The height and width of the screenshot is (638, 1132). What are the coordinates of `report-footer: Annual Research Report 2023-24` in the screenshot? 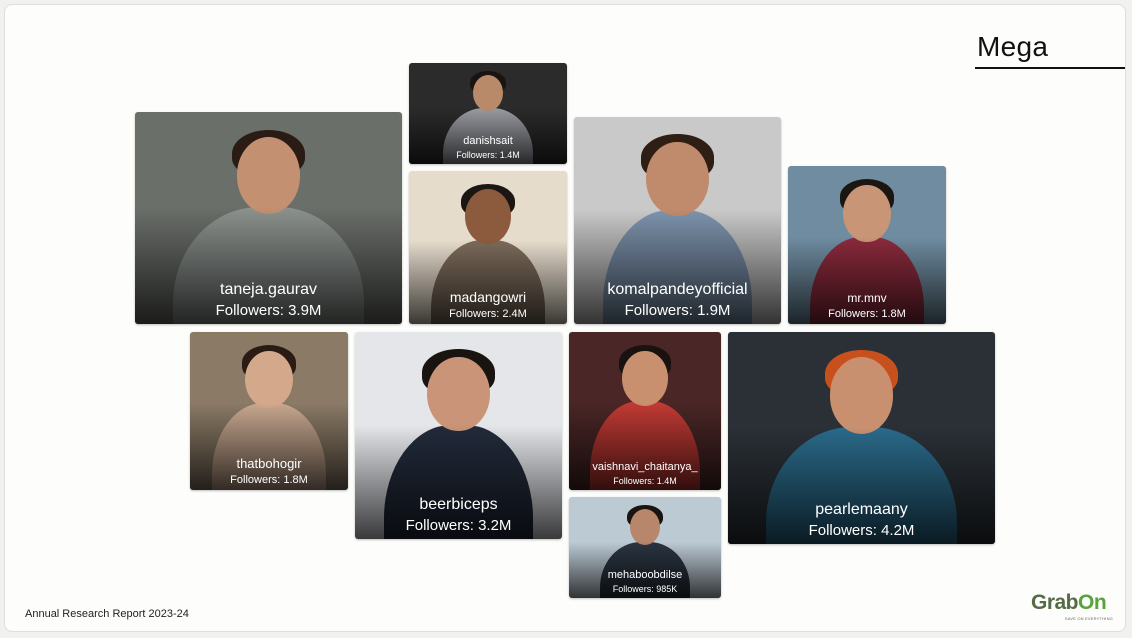 It's located at (107, 614).